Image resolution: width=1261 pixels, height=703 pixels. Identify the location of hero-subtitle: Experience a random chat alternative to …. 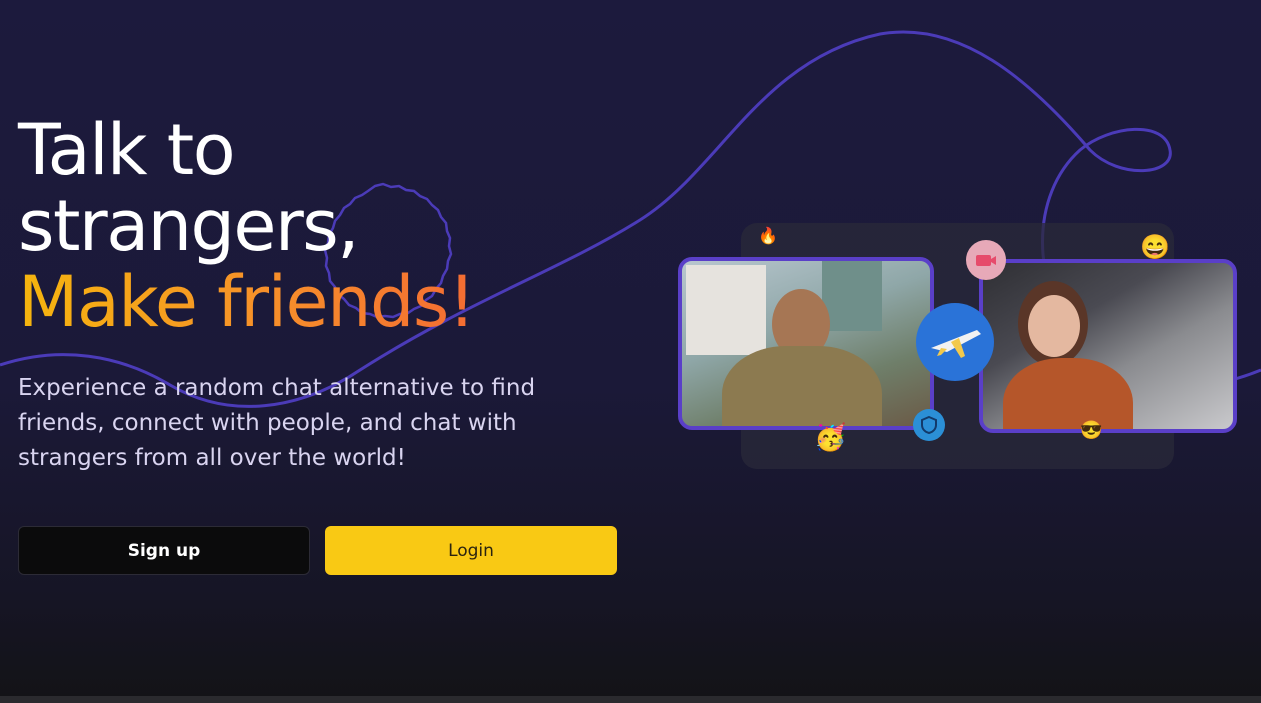
(277, 423).